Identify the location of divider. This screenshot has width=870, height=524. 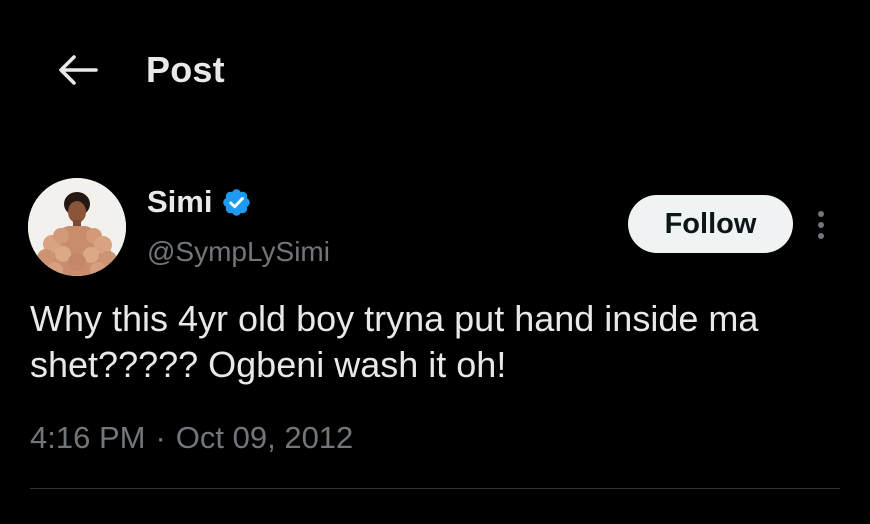
(435, 488).